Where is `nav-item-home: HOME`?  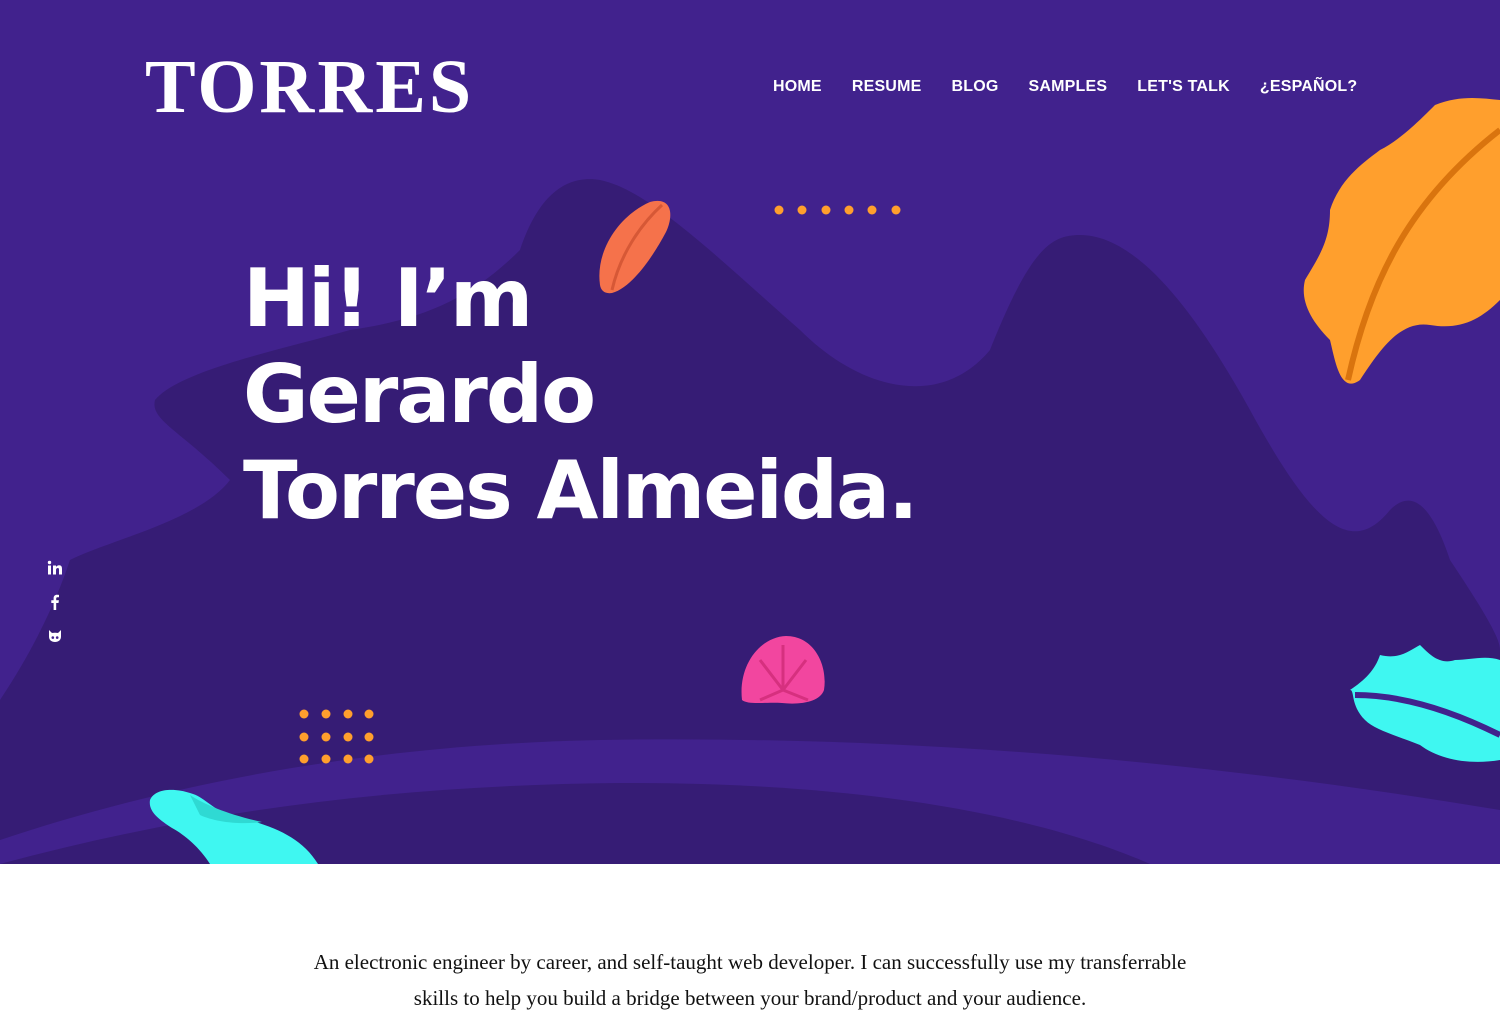 nav-item-home: HOME is located at coordinates (797, 87).